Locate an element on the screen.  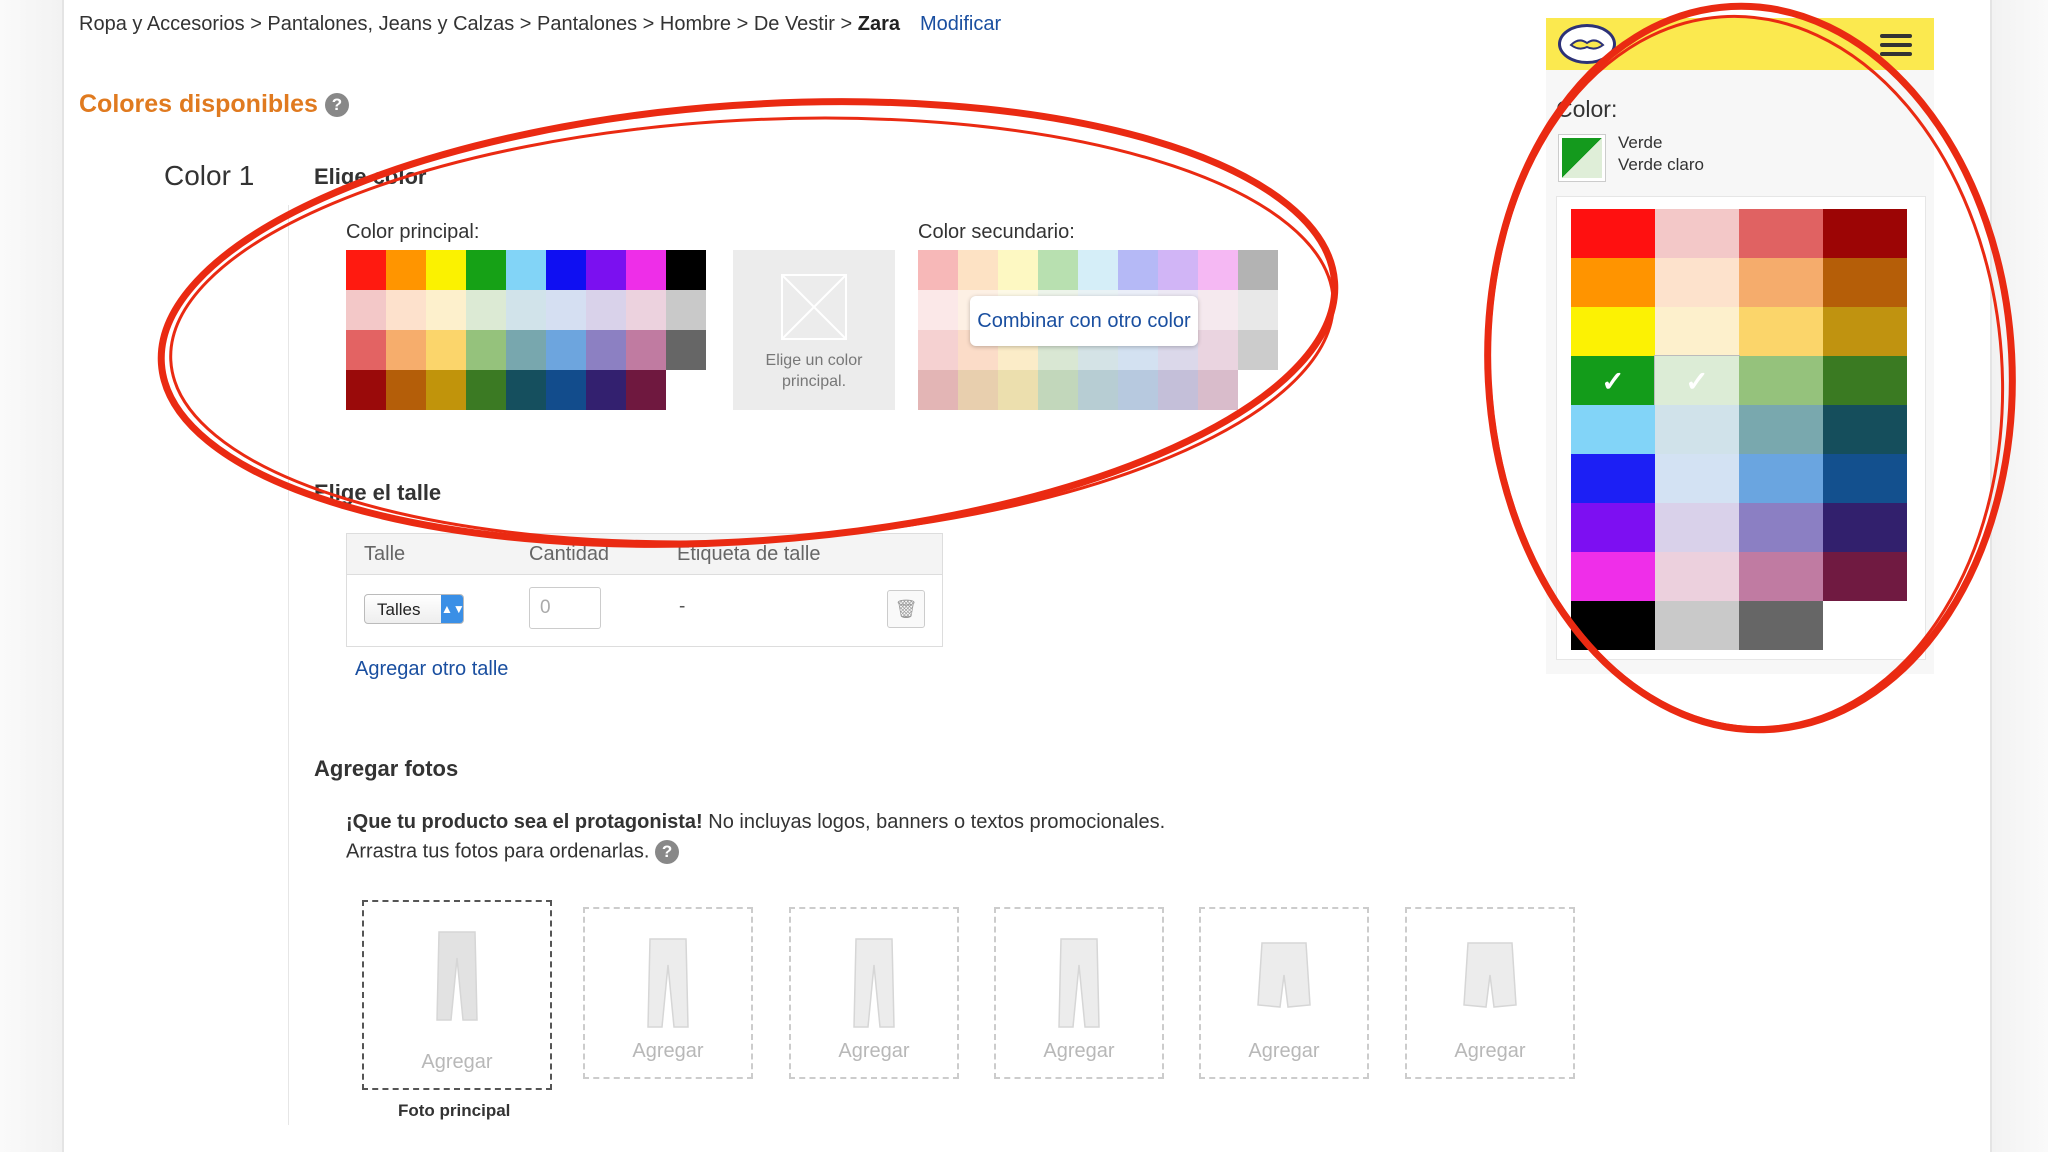
main-photo-slot: Agregar is located at coordinates (457, 995).